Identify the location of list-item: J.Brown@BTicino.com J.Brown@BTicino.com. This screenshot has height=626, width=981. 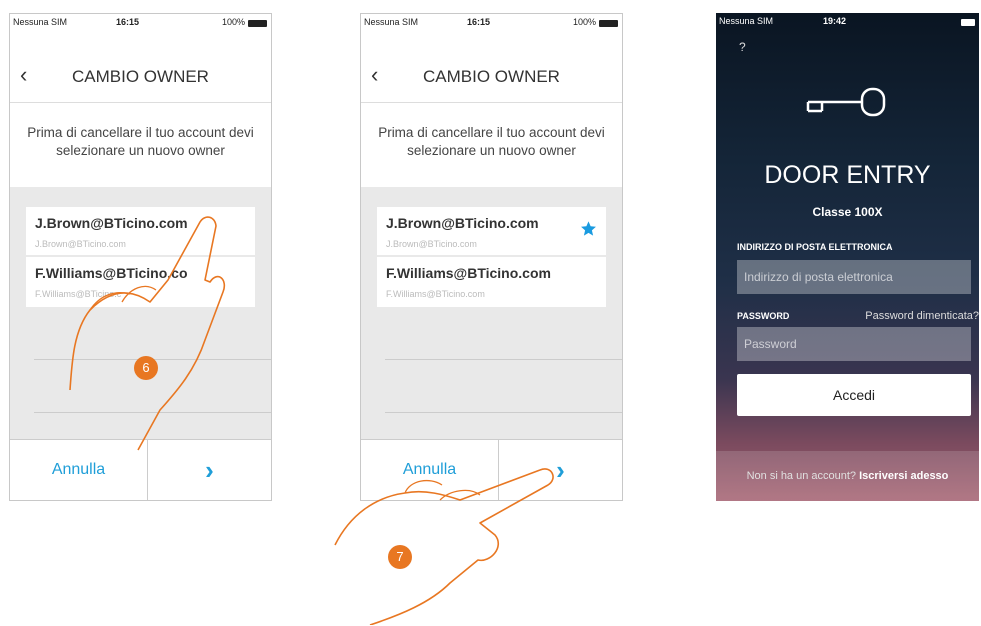
(491, 231).